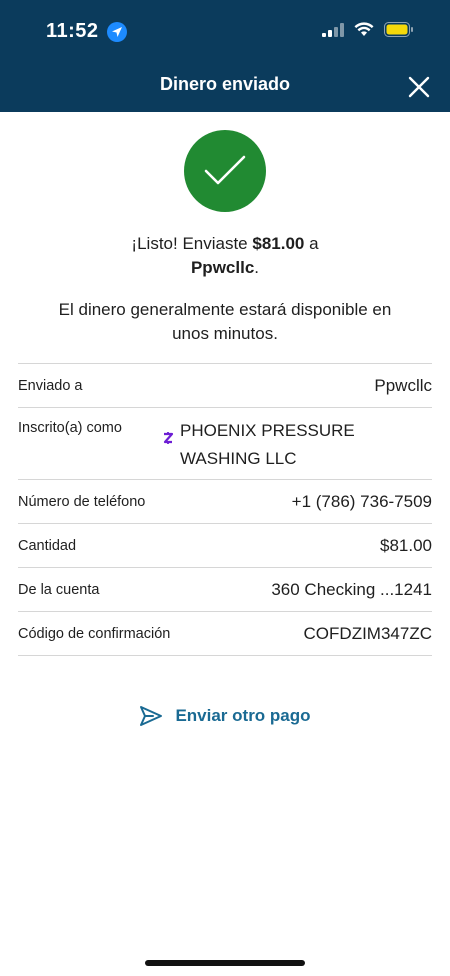  What do you see at coordinates (47, 545) in the screenshot?
I see `amount-label: Cantidad` at bounding box center [47, 545].